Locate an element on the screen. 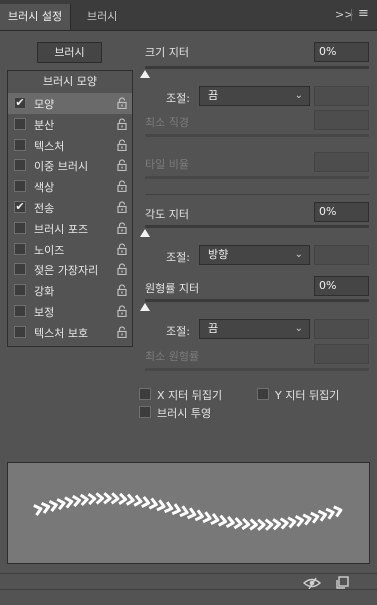 The width and height of the screenshot is (377, 605). list-item: 노이즈 is located at coordinates (70, 249).